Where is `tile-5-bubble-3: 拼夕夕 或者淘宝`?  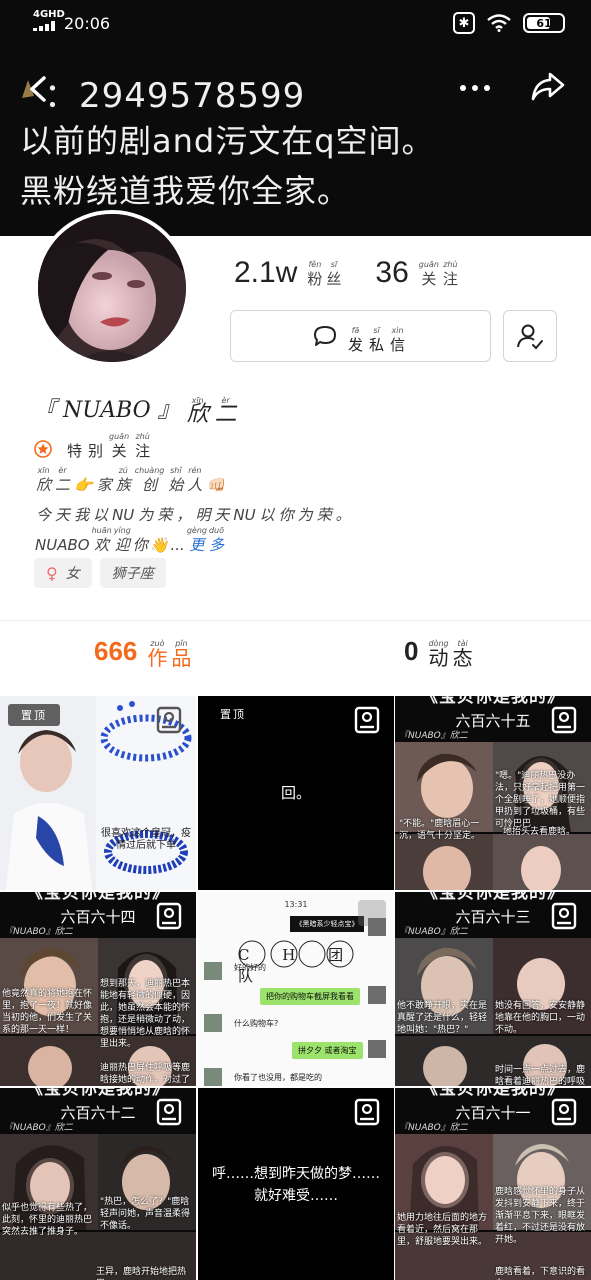 tile-5-bubble-3: 拼夕夕 或者淘宝 is located at coordinates (327, 1050).